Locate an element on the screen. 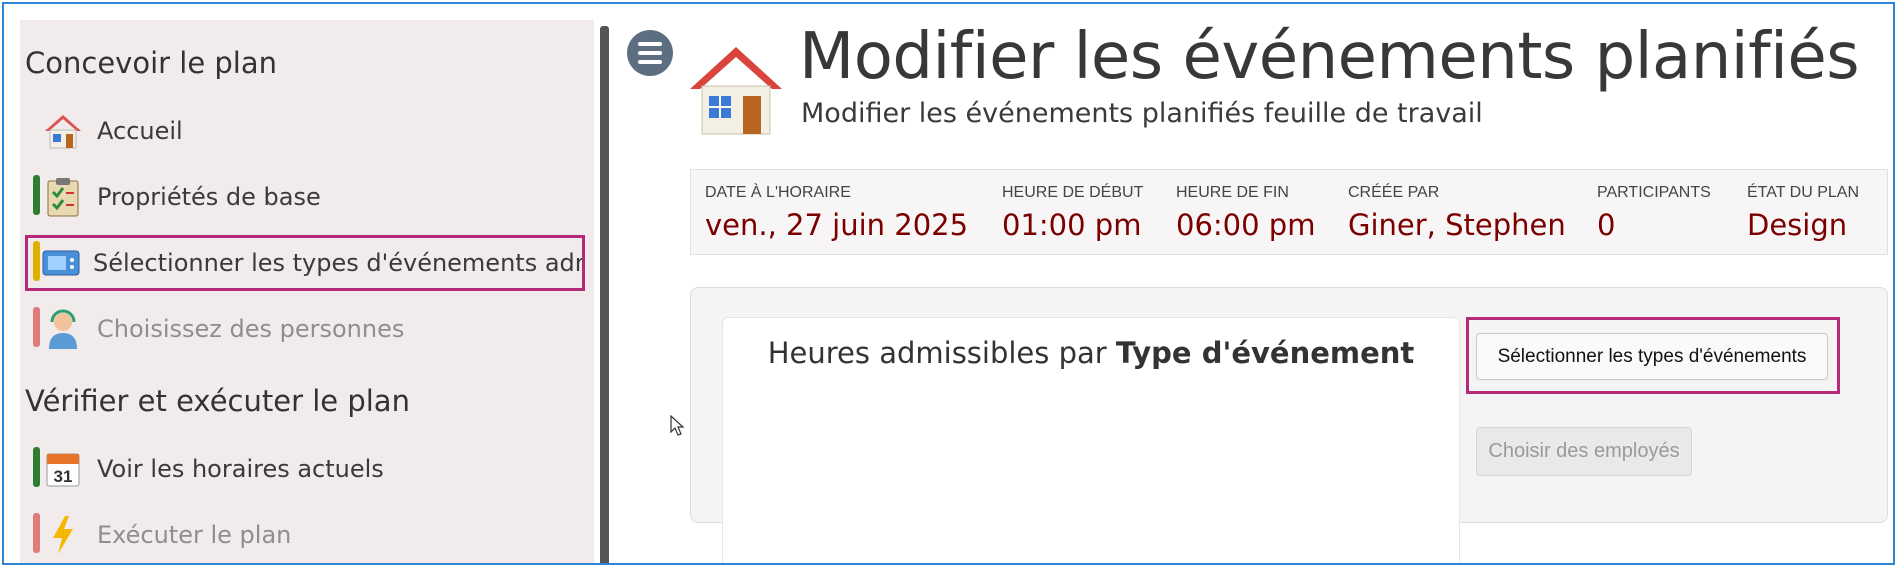 Image resolution: width=1901 pixels, height=571 pixels. info-schedule-date: DATE À L'HORAIRE ven., 27 juin 2025 is located at coordinates (837, 213).